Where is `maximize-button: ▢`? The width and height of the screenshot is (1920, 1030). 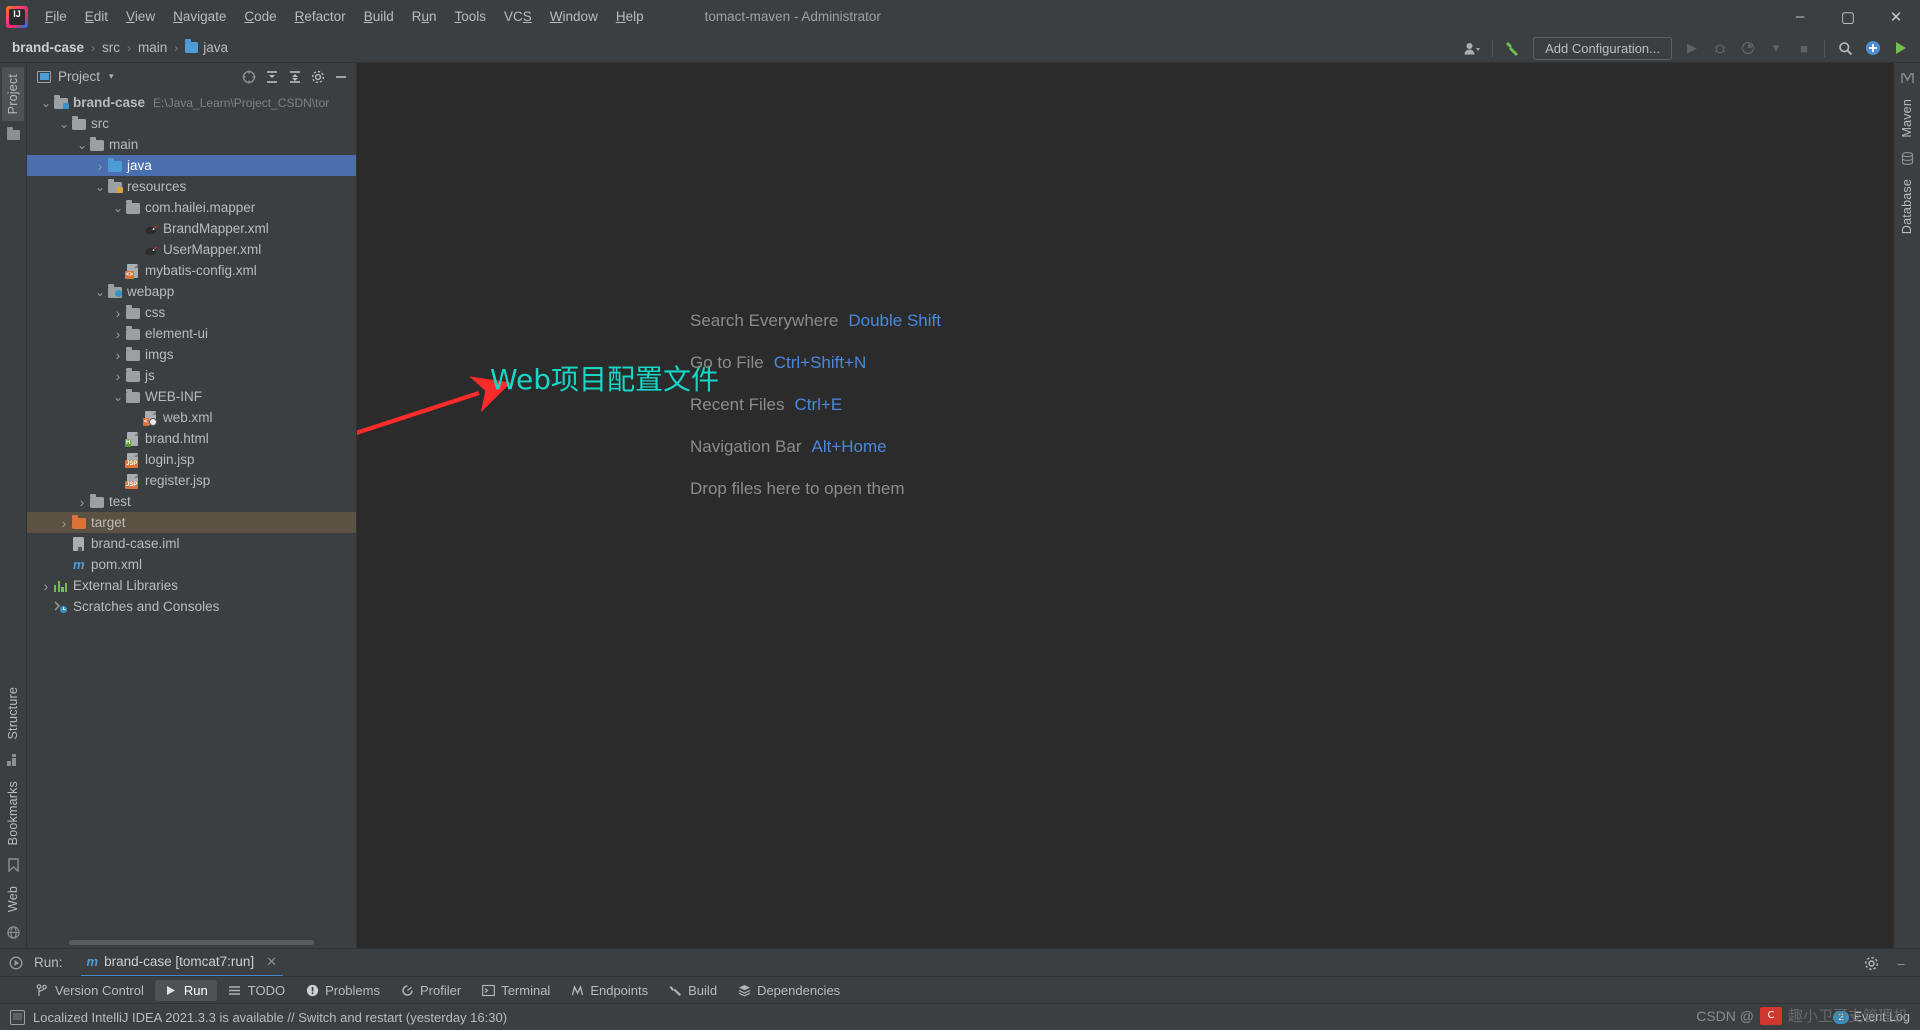 maximize-button: ▢ is located at coordinates (1848, 16).